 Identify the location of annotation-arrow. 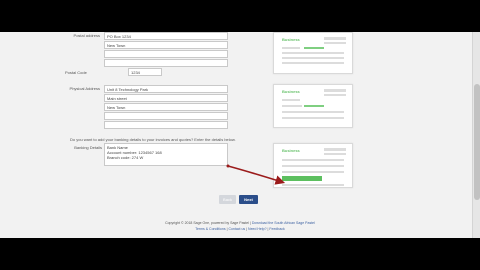
(256, 174).